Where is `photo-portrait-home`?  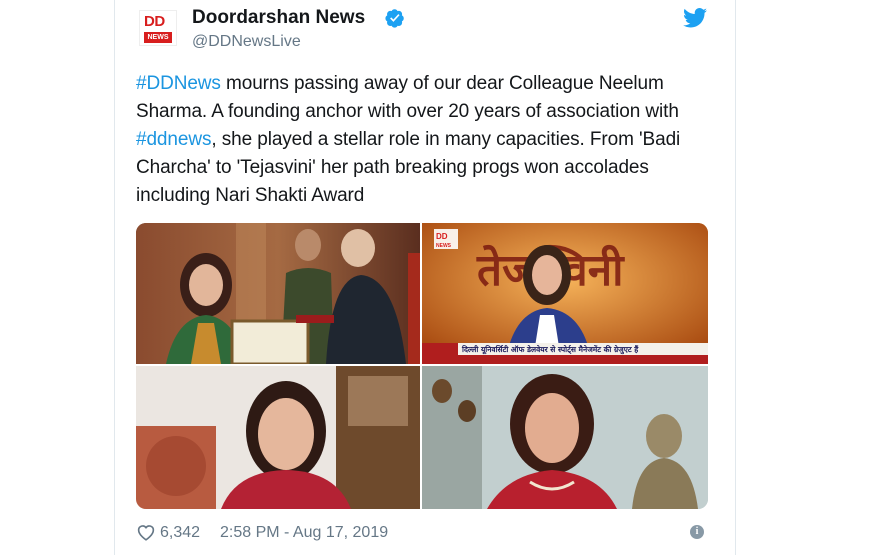 photo-portrait-home is located at coordinates (278, 437).